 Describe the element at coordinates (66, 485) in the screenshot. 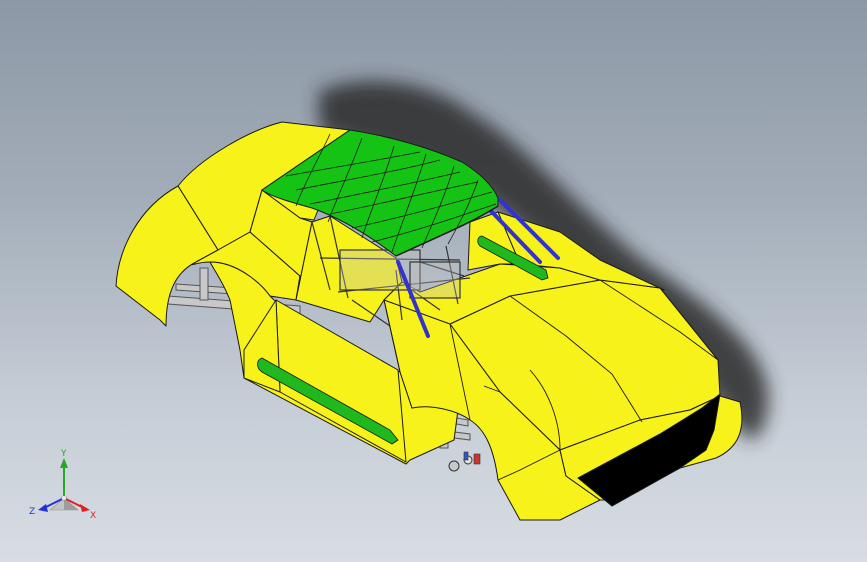

I see `view-orientation-triad: Y X Z` at that location.